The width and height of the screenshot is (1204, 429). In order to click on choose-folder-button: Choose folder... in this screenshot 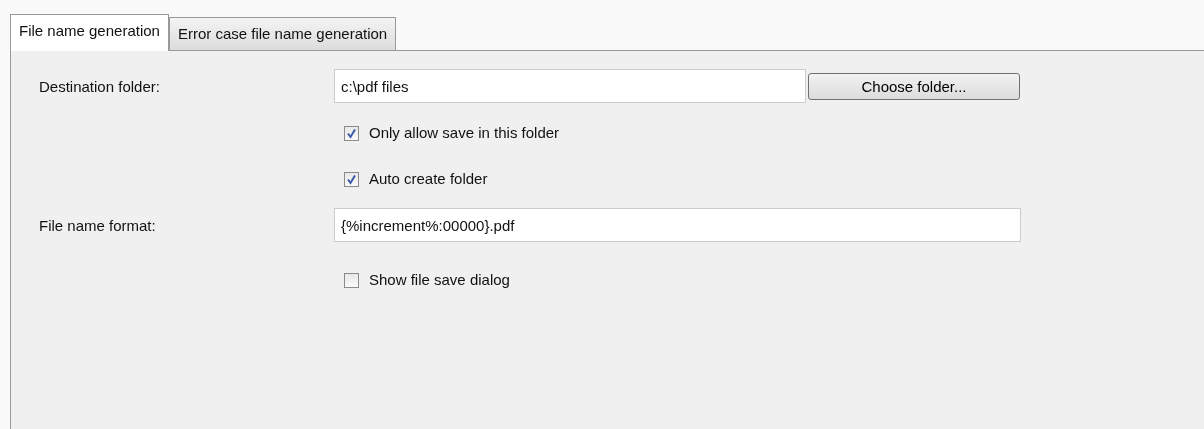, I will do `click(914, 86)`.